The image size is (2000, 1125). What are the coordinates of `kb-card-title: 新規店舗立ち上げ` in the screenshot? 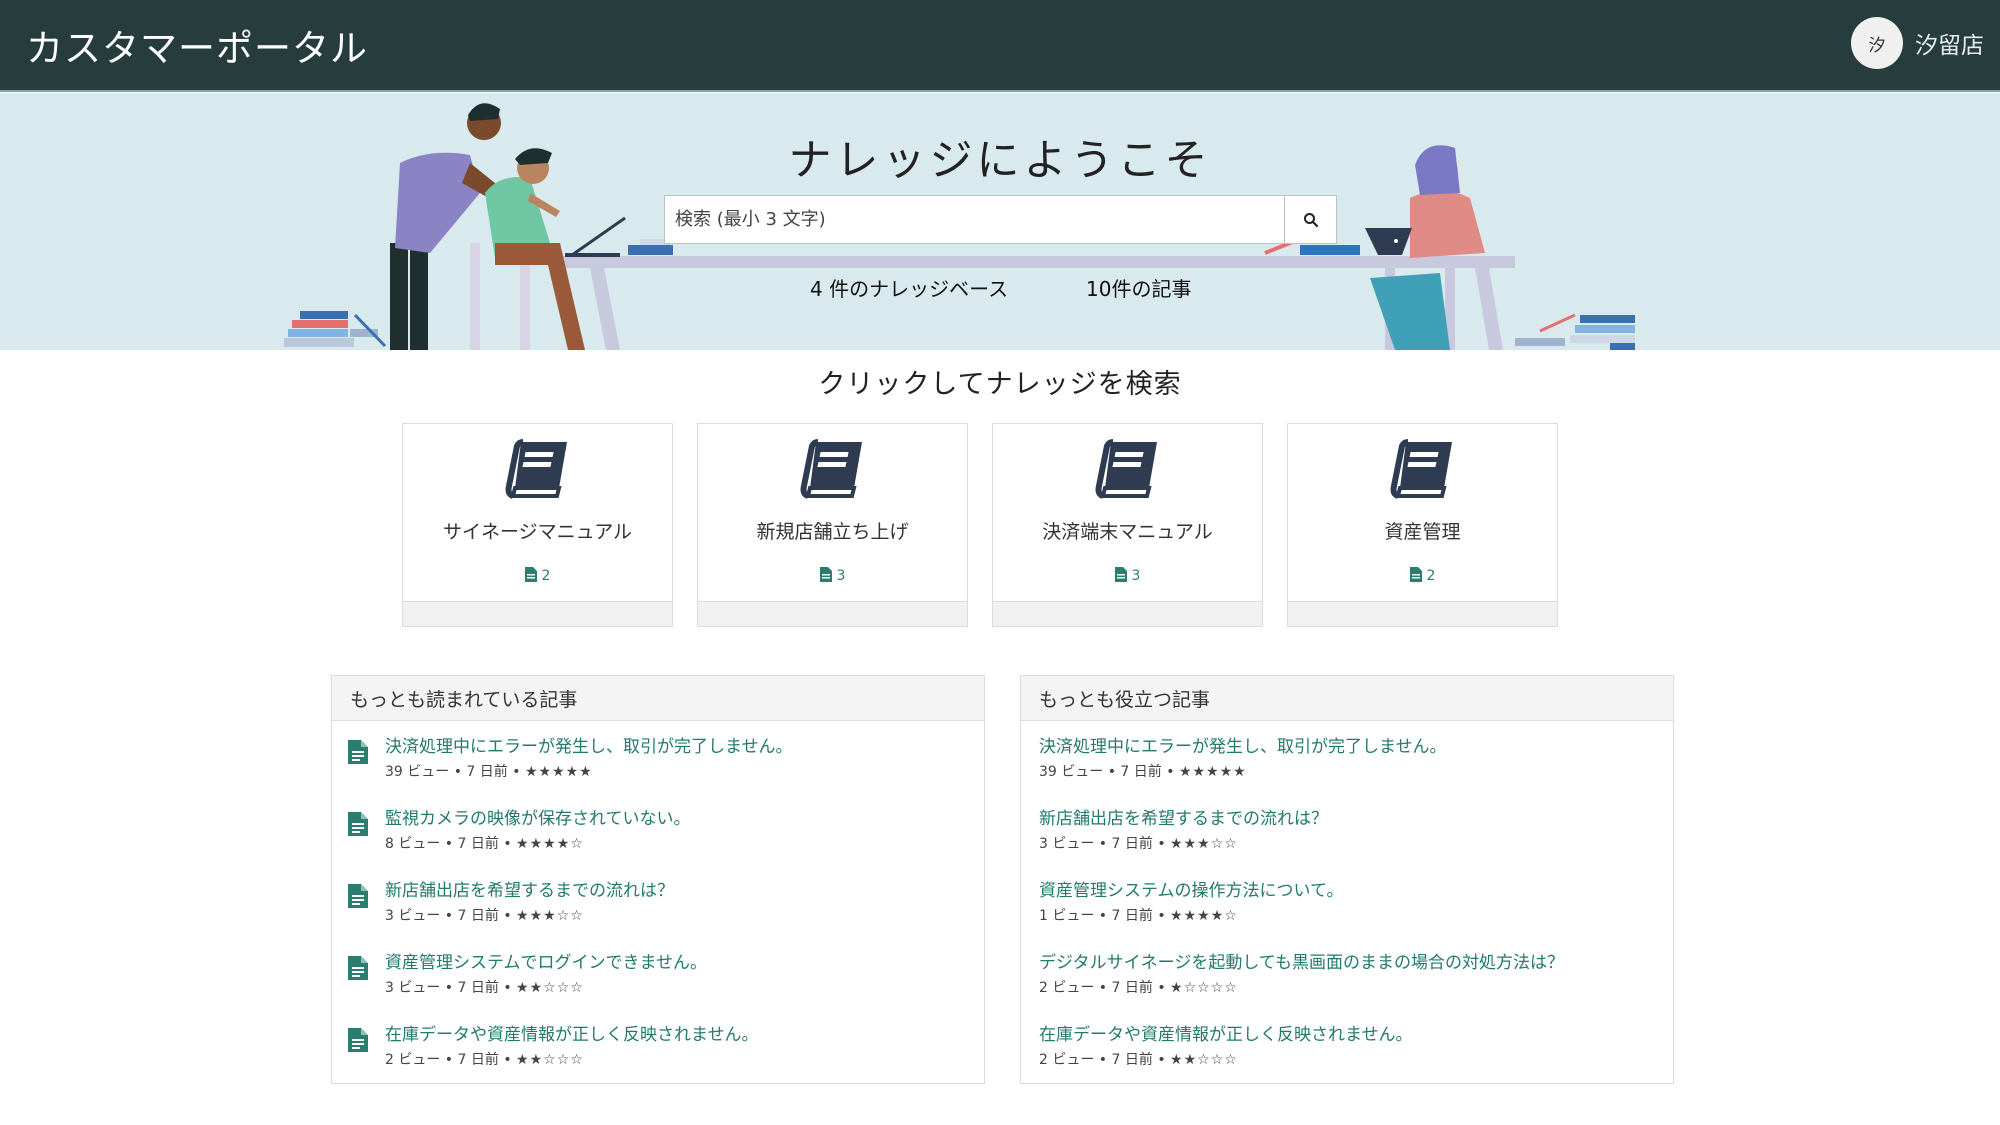 It's located at (832, 532).